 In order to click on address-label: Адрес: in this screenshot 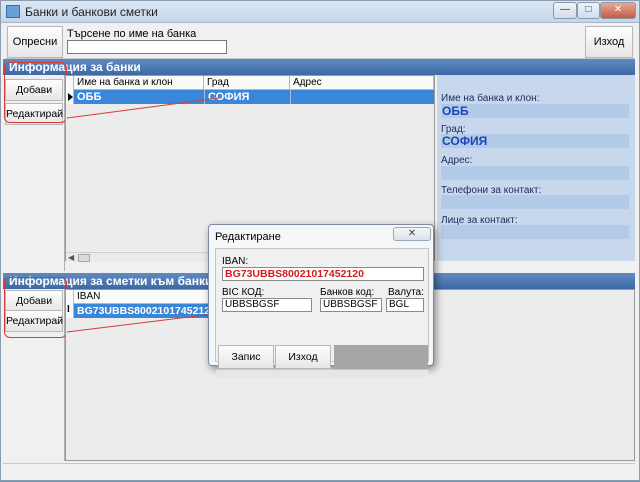, I will do `click(457, 160)`.